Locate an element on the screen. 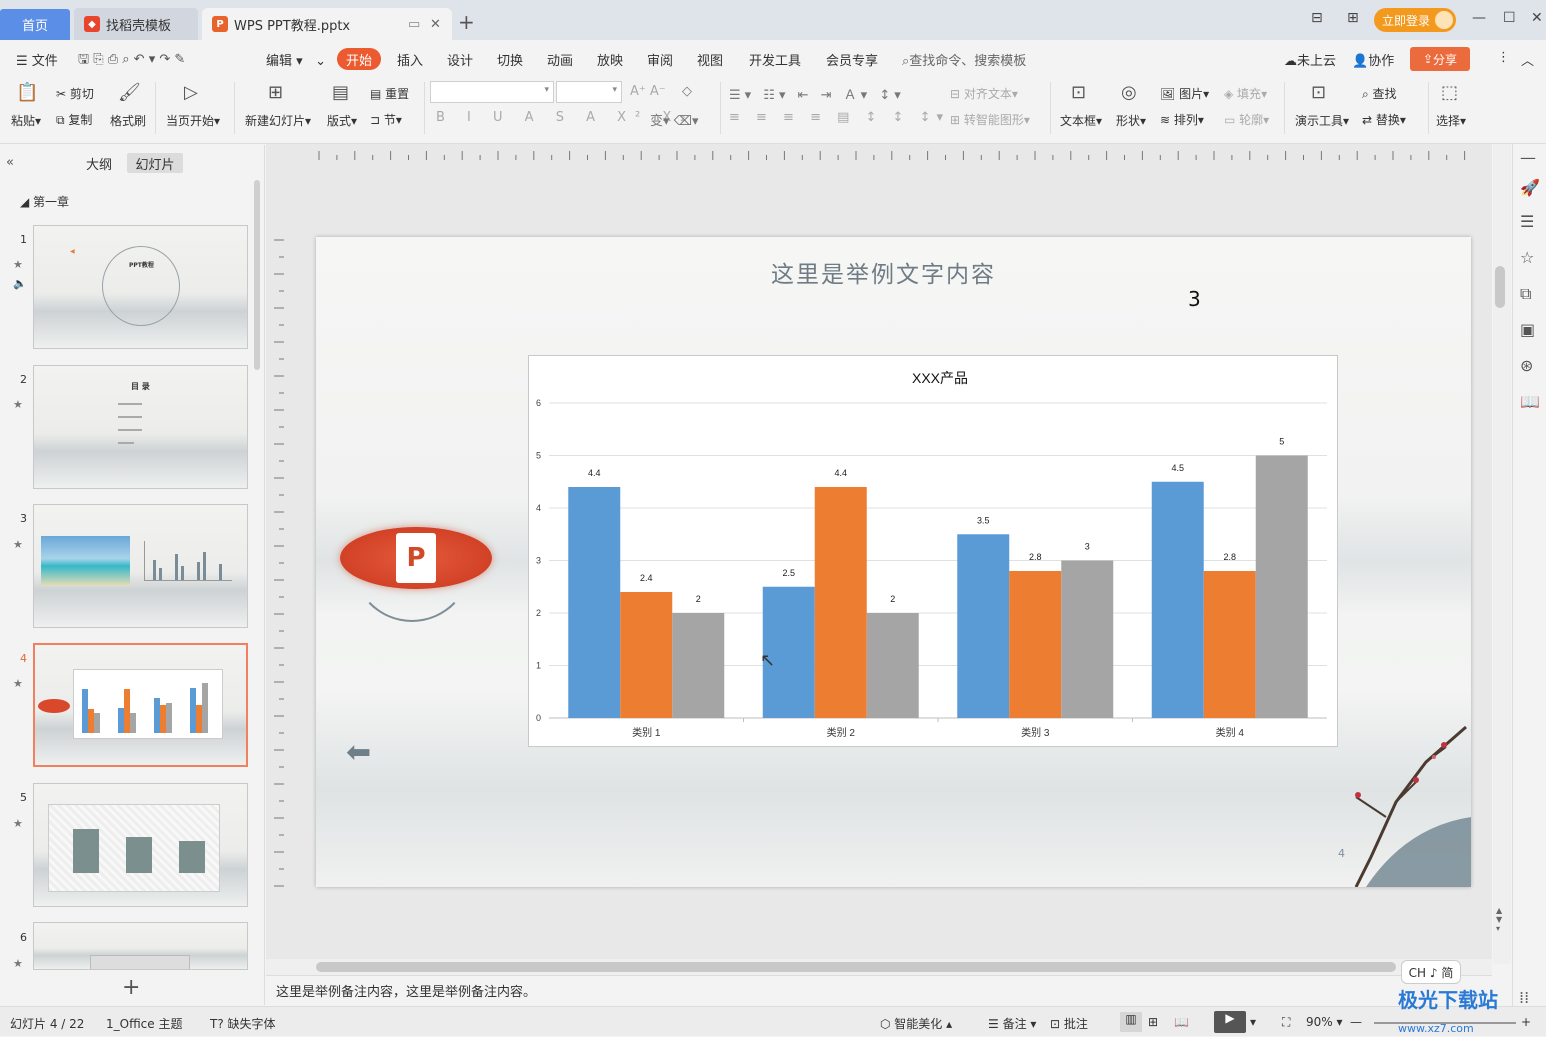 Image resolution: width=1546 pixels, height=1037 pixels. grid-apps-icon: ⊞ is located at coordinates (1353, 18).